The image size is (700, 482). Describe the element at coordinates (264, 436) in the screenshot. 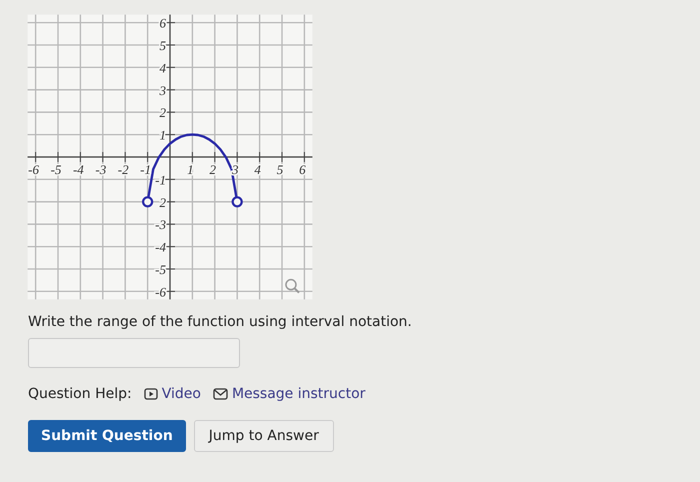

I see `jump-button: Jump to Answer` at that location.